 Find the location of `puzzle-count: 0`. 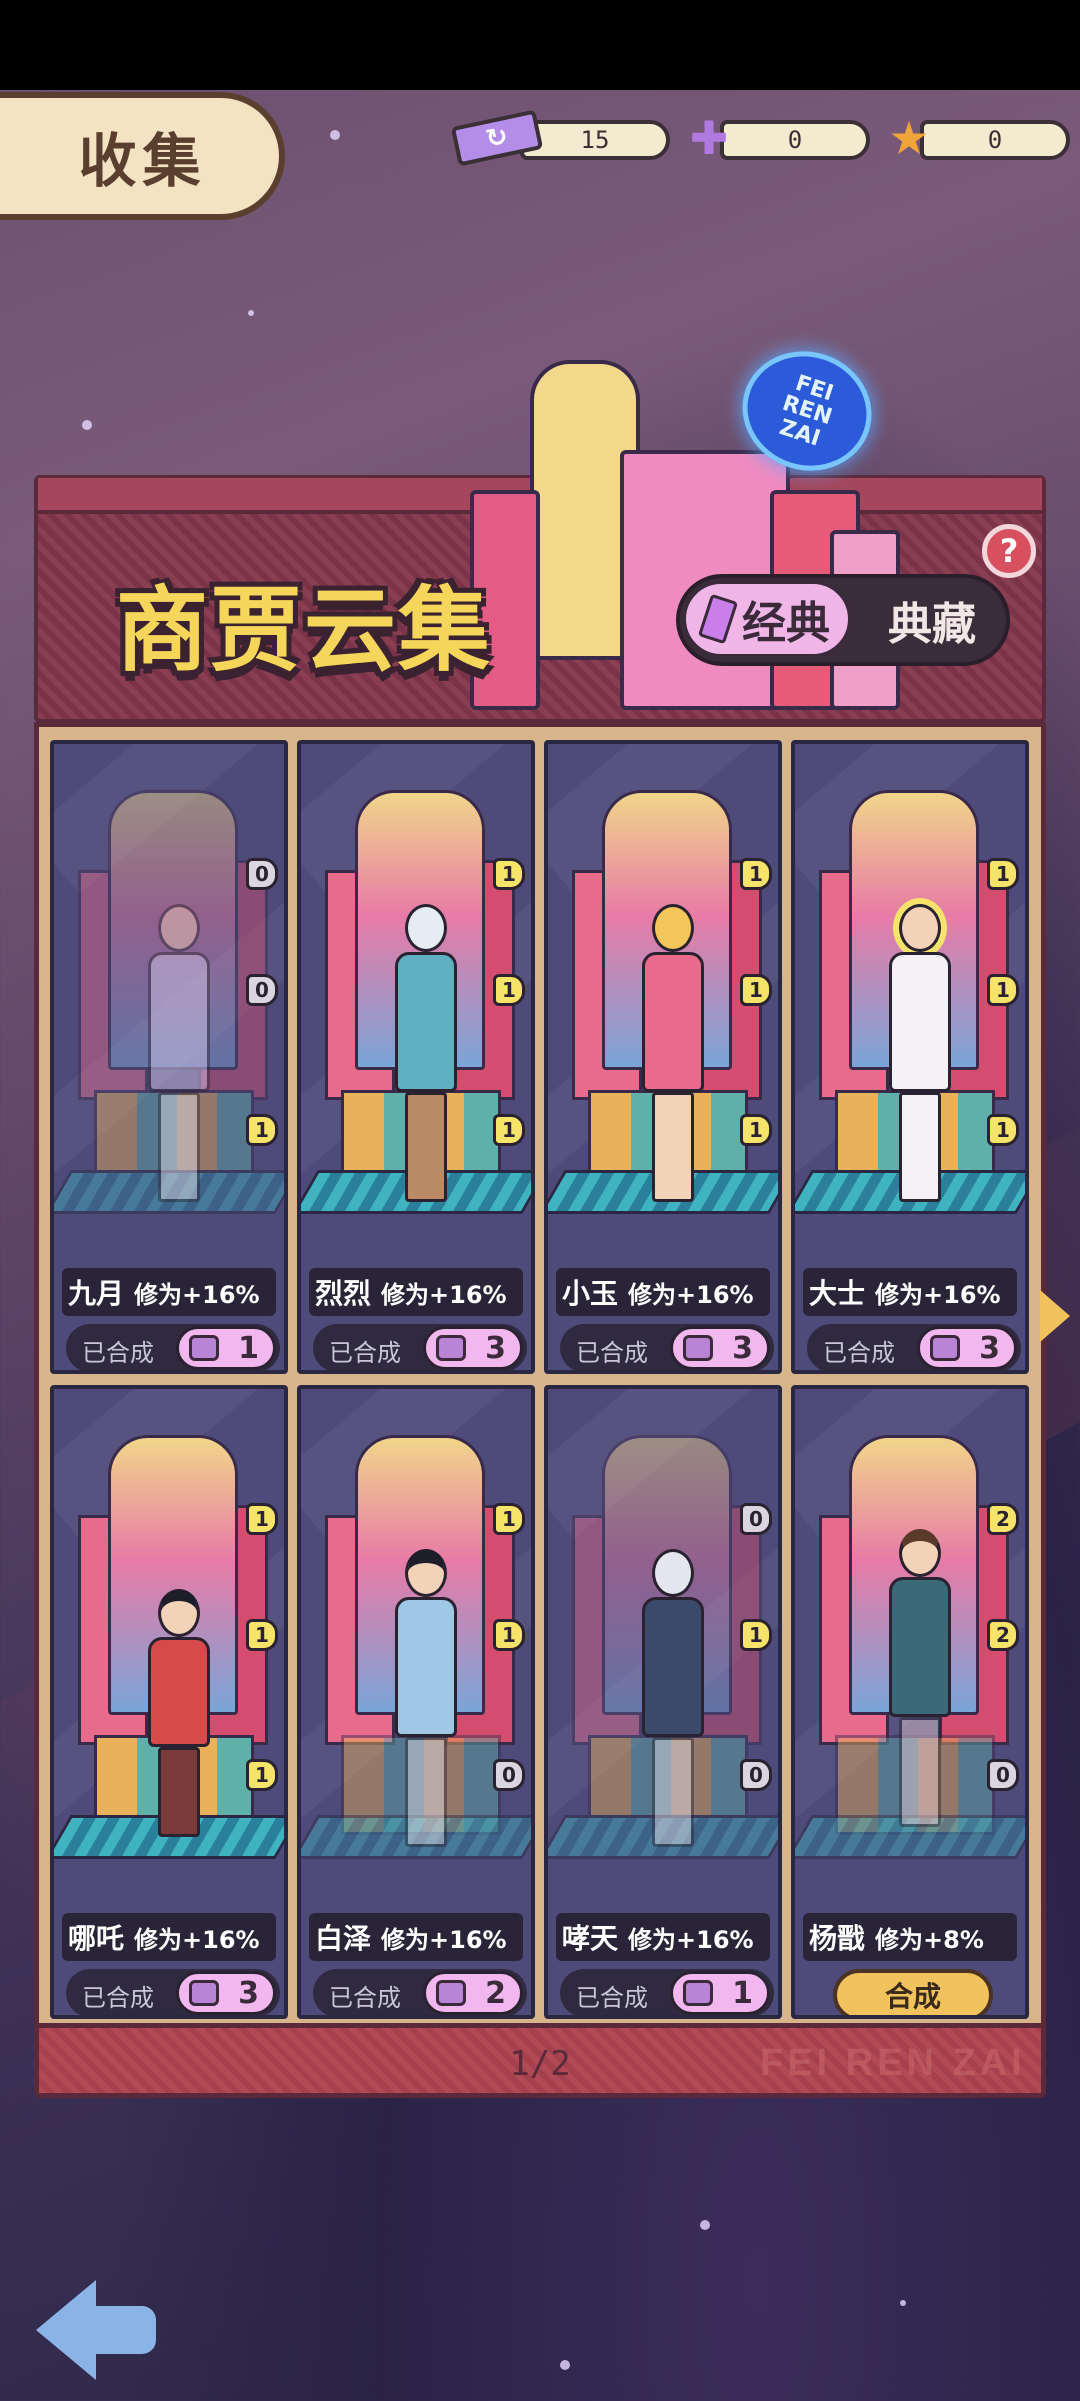

puzzle-count: 0 is located at coordinates (795, 140).